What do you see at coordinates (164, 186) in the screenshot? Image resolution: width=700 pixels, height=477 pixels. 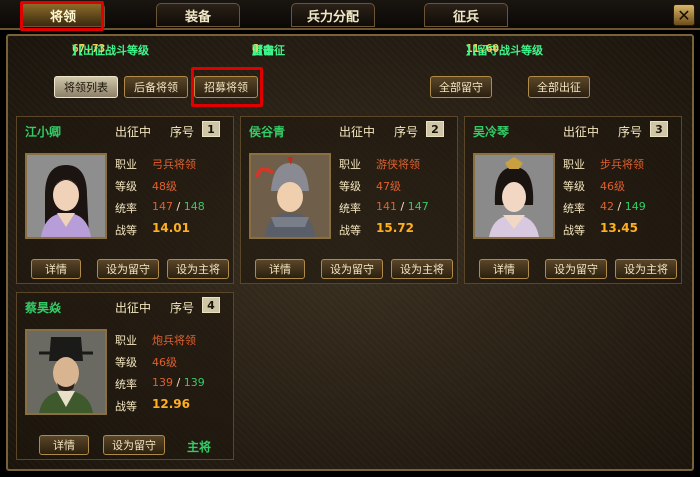 I see `level-value: 48级` at bounding box center [164, 186].